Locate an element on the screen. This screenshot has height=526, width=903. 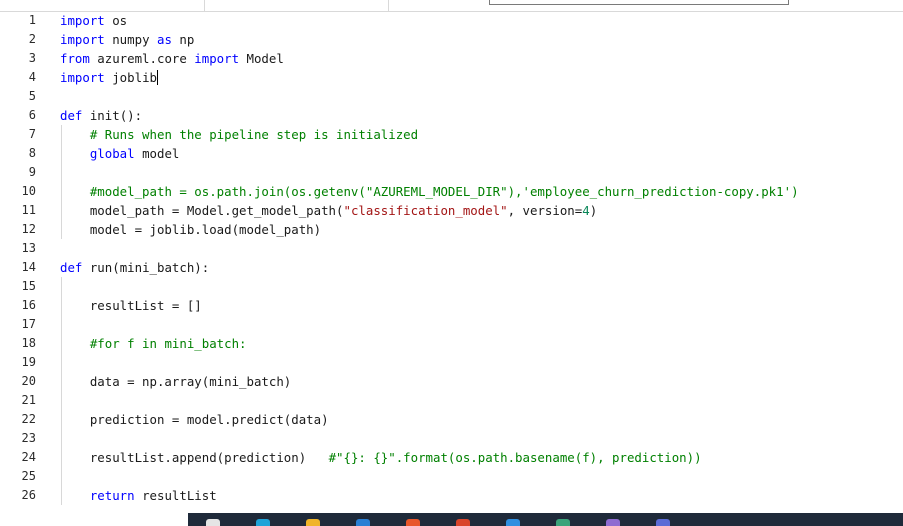
toolbar-input is located at coordinates (639, 2).